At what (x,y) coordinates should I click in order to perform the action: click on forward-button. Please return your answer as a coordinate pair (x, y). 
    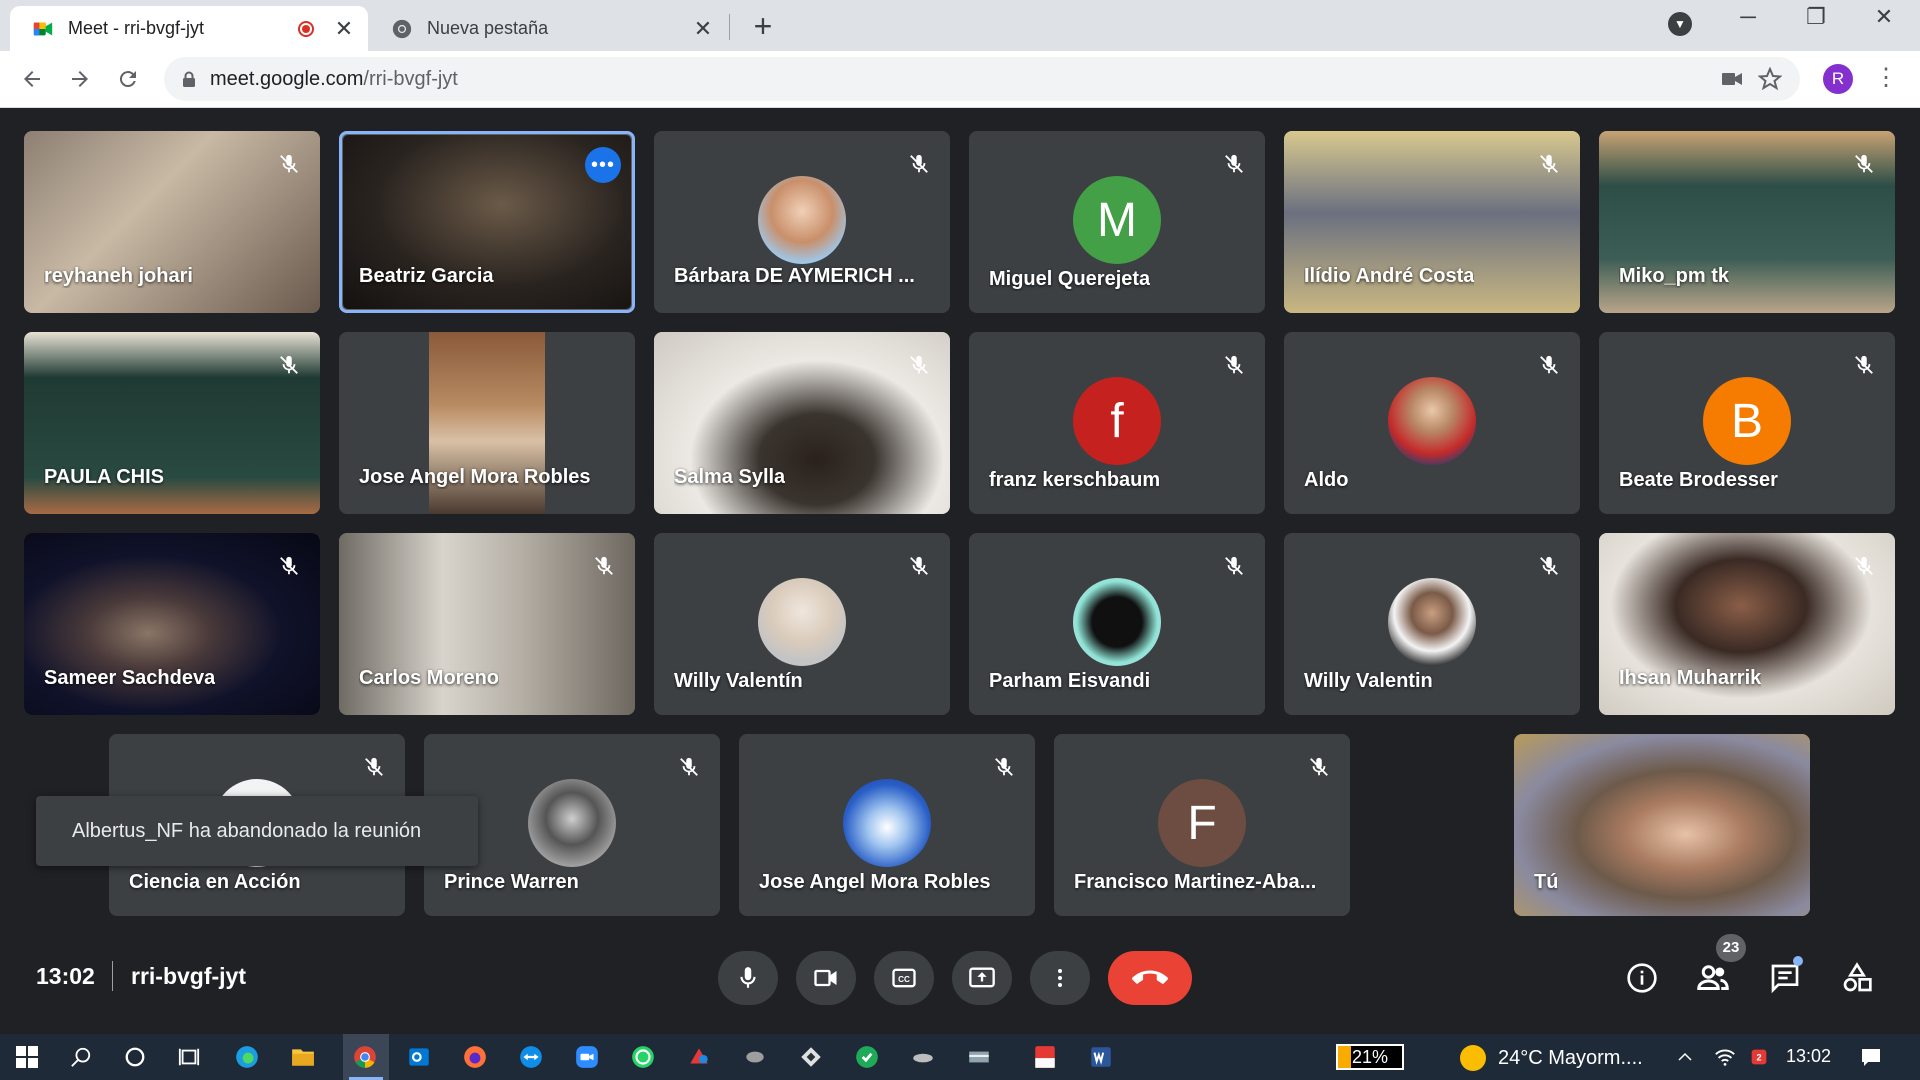
    Looking at the image, I should click on (80, 79).